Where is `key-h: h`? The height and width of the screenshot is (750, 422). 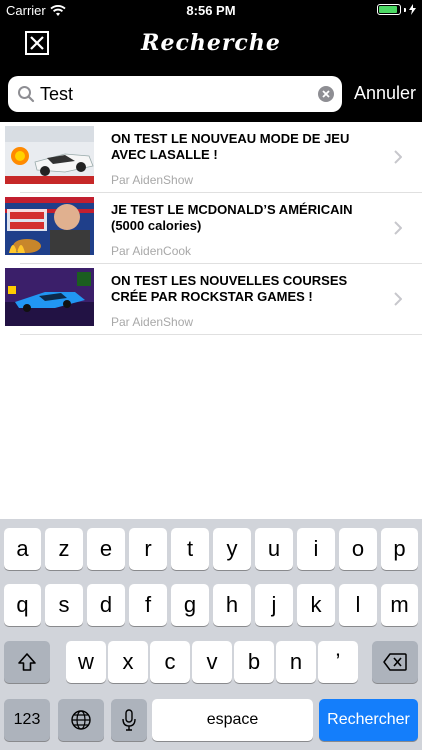
key-h: h is located at coordinates (232, 605).